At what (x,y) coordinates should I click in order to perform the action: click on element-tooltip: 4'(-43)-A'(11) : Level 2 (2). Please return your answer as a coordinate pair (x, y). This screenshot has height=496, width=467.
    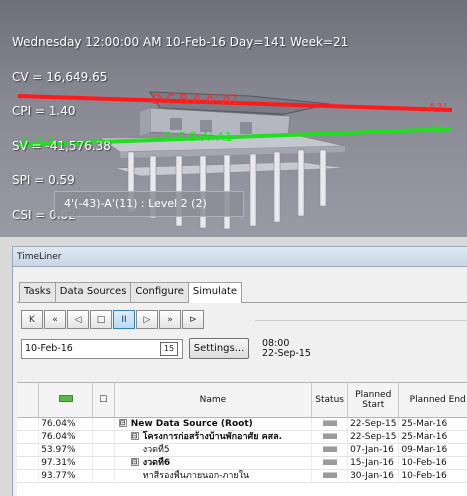
    Looking at the image, I should click on (149, 204).